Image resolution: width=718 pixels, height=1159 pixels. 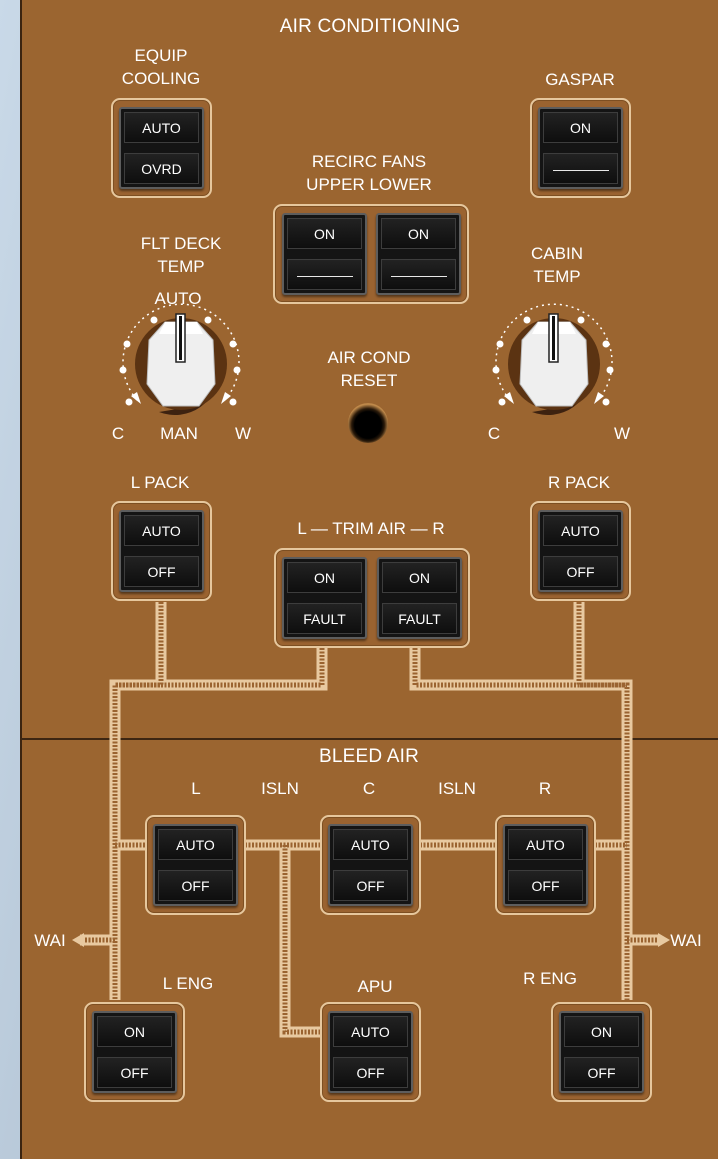 What do you see at coordinates (181, 357) in the screenshot?
I see `flt-deck-temp-knob` at bounding box center [181, 357].